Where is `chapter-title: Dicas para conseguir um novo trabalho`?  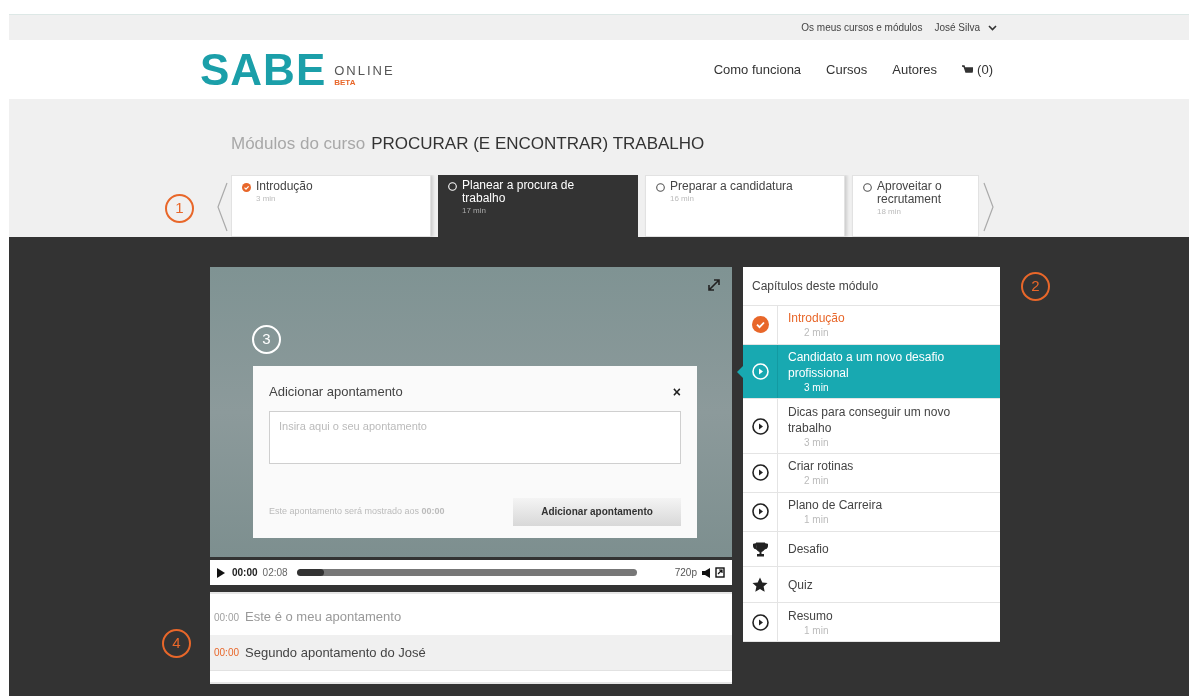 chapter-title: Dicas para conseguir um novo trabalho is located at coordinates (870, 419).